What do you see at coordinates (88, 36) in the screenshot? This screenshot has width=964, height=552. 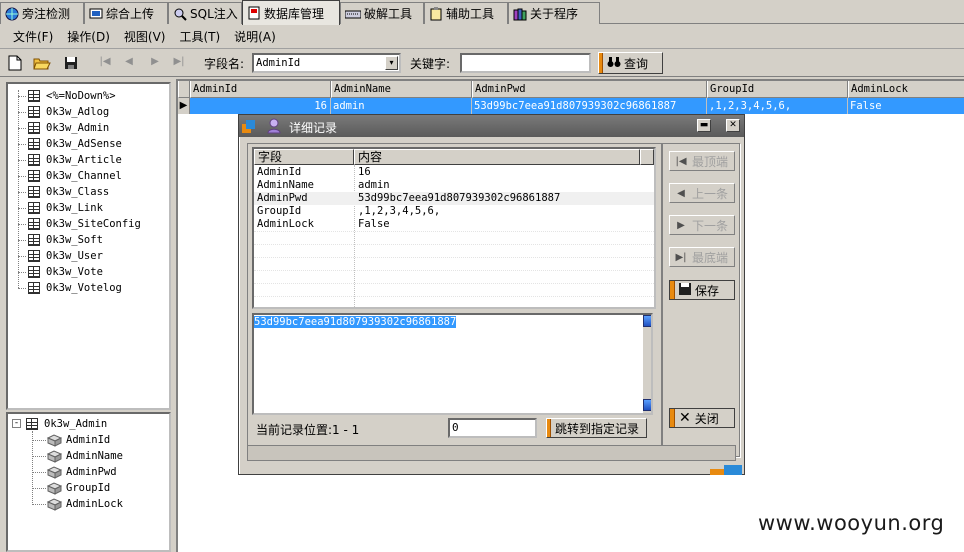 I see `menu-operate: 操作(D)` at bounding box center [88, 36].